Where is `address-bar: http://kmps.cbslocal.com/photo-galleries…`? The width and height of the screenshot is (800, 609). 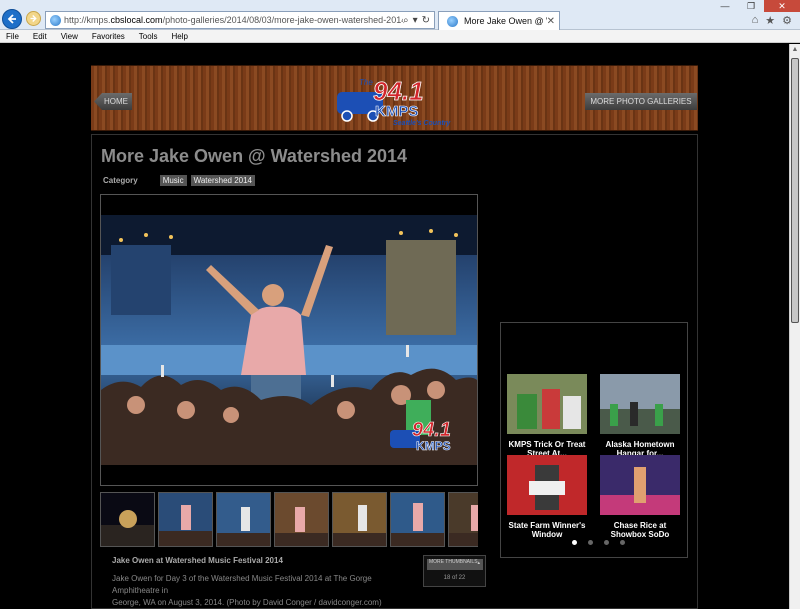 address-bar: http://kmps.cbslocal.com/photo-galleries… is located at coordinates (240, 20).